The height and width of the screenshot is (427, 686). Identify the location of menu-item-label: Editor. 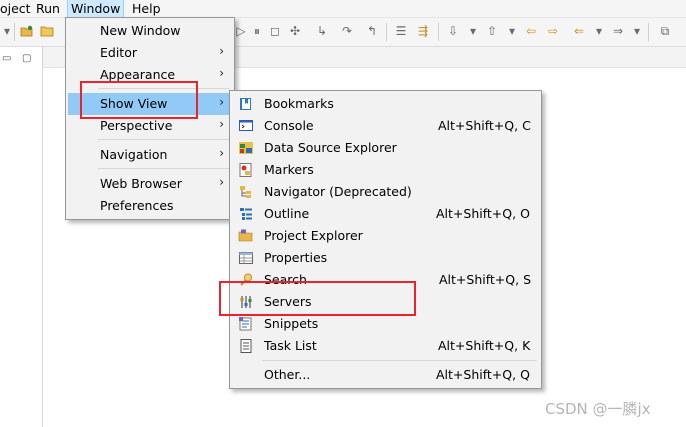
(118, 52).